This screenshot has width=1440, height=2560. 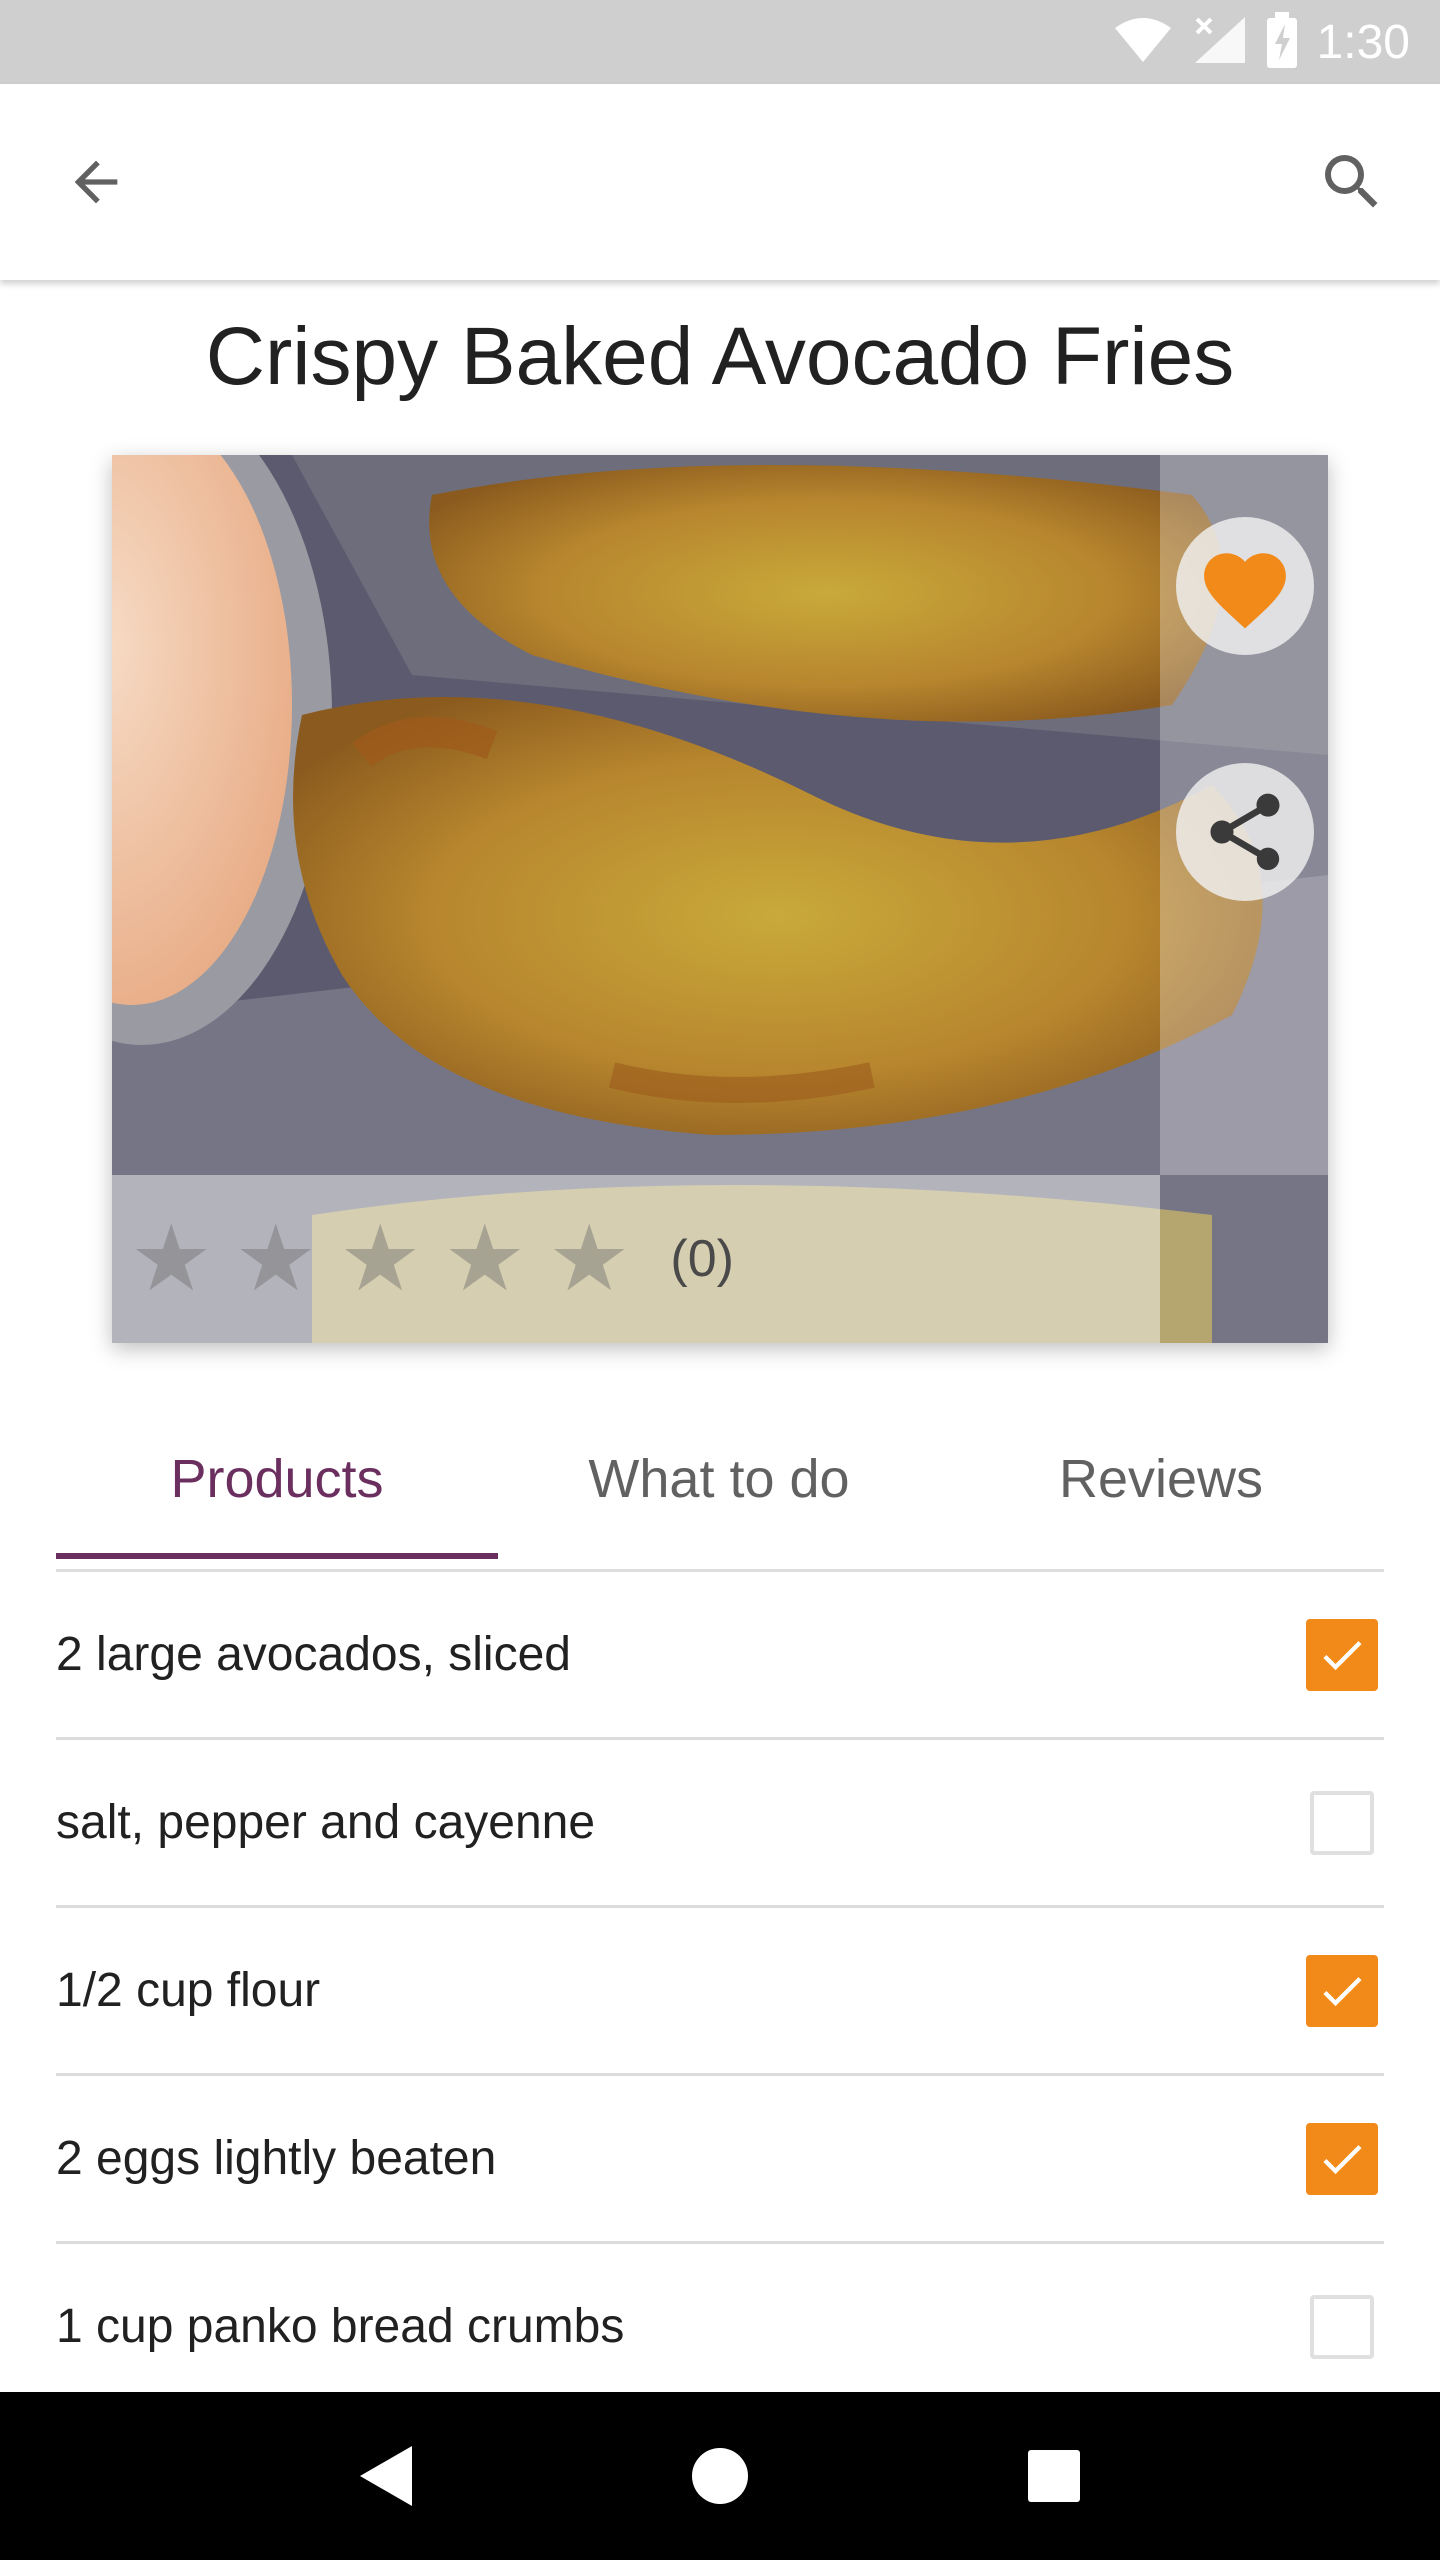 What do you see at coordinates (1143, 42) in the screenshot?
I see `wifi-icon` at bounding box center [1143, 42].